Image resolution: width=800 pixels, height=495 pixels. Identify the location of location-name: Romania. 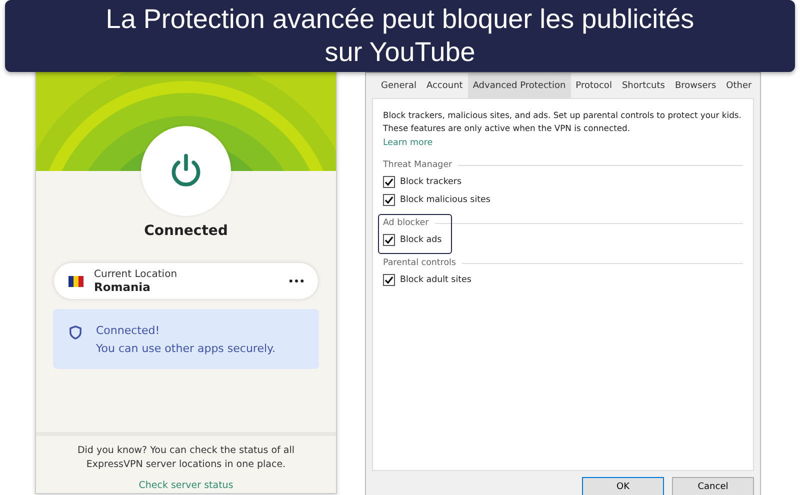
(123, 287).